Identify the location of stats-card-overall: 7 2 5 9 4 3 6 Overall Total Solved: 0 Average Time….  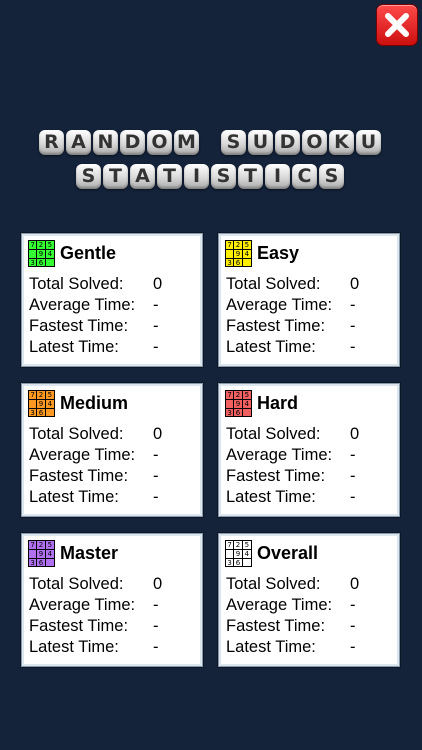
(309, 600).